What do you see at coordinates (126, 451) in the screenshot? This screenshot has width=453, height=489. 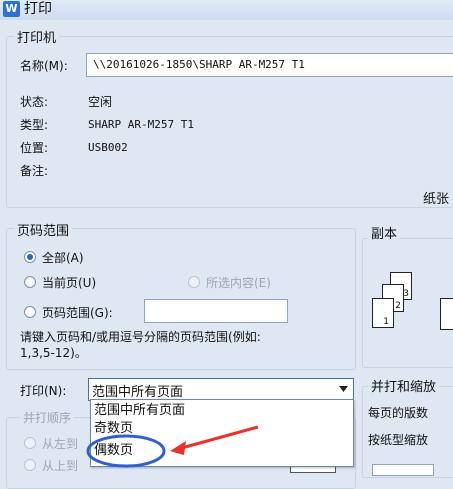 I see `highlight-circle` at bounding box center [126, 451].